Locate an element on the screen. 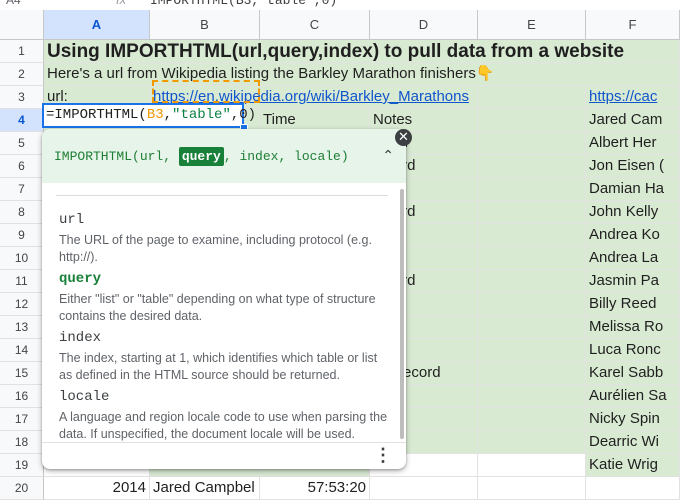 The width and height of the screenshot is (680, 501). cell-e3 is located at coordinates (532, 97).